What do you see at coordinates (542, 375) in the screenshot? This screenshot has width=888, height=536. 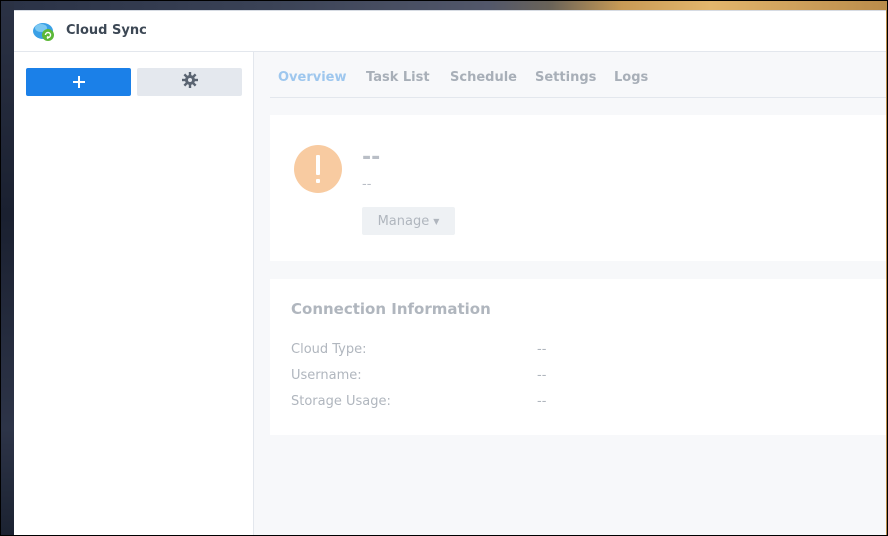 I see `username-value: --` at bounding box center [542, 375].